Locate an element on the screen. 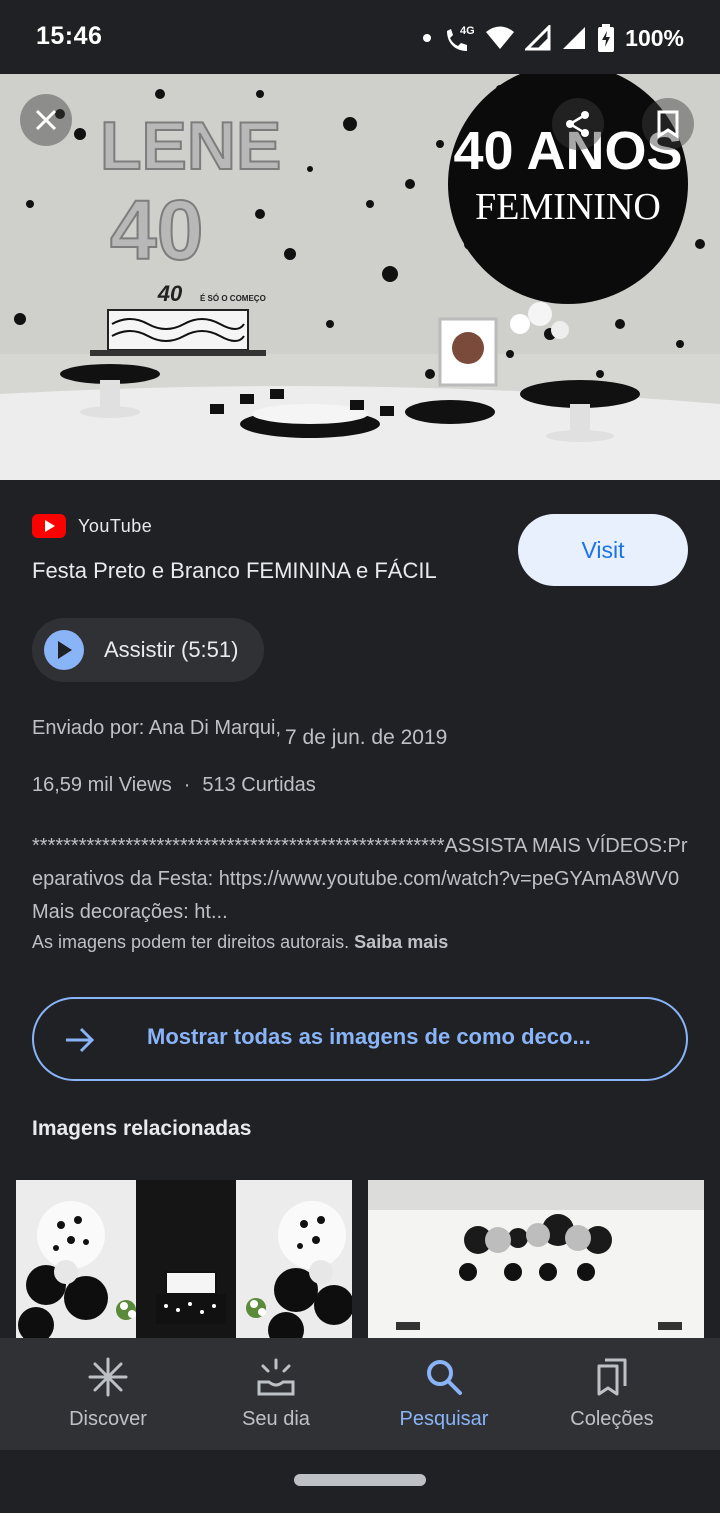  watch-label: Assistir (5:51) is located at coordinates (171, 649).